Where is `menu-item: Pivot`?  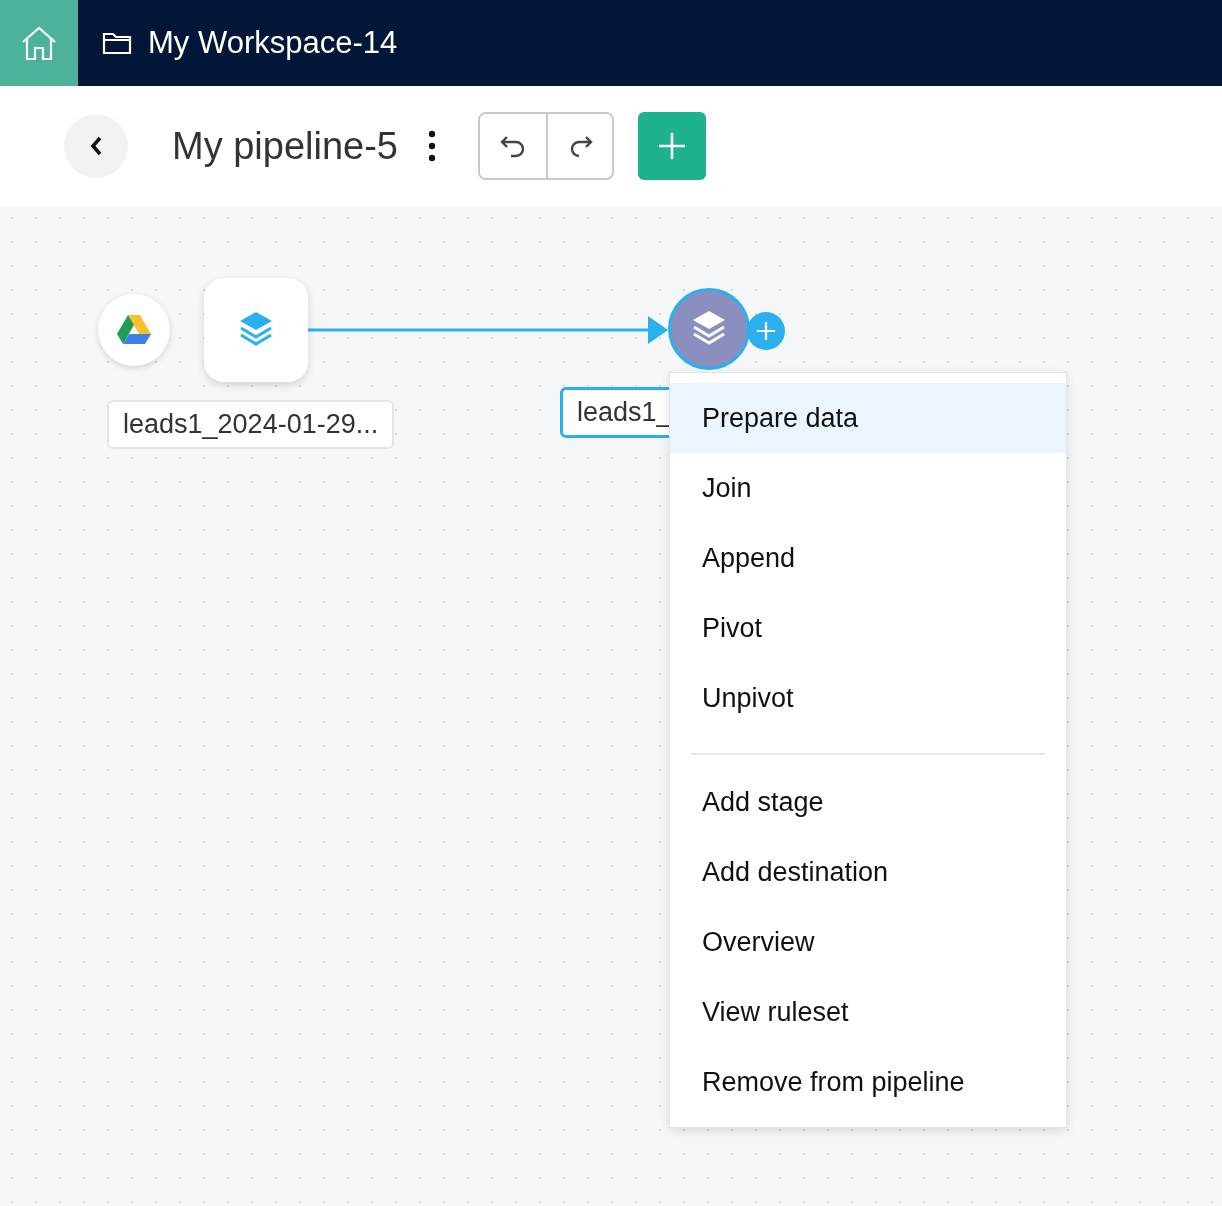
menu-item: Pivot is located at coordinates (868, 628).